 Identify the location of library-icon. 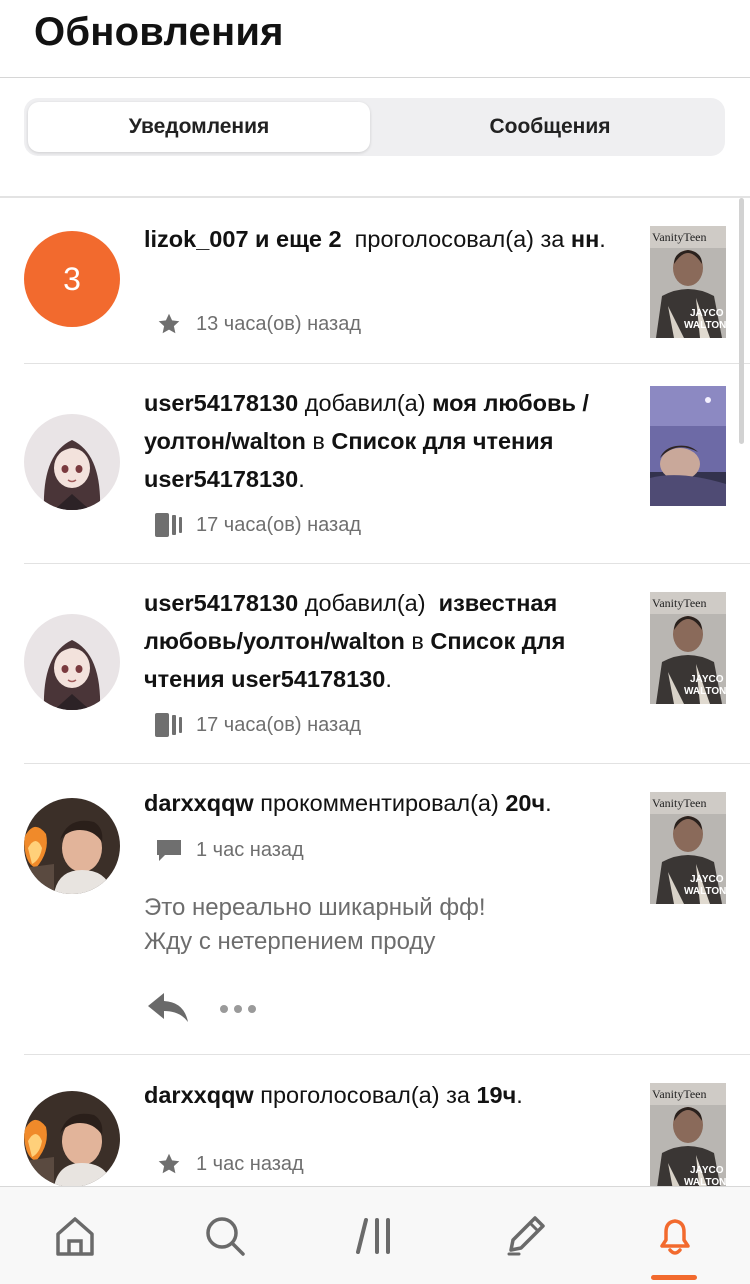
(373, 1236).